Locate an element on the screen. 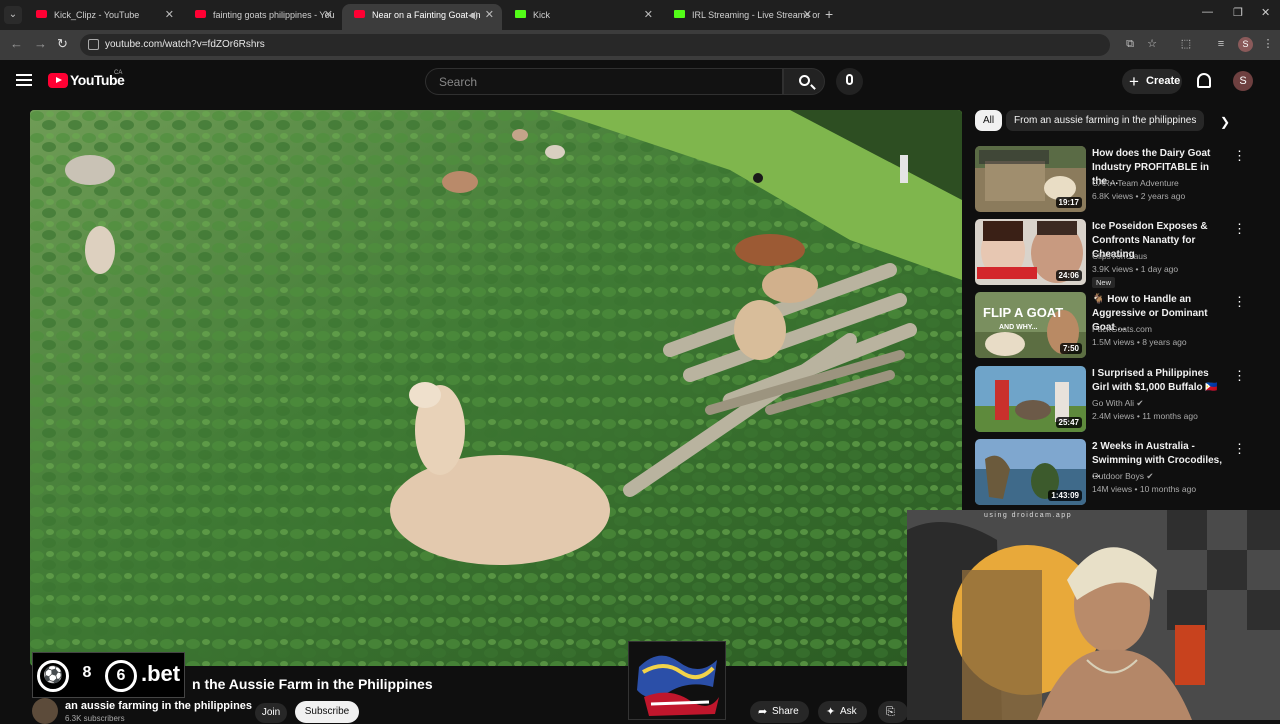  tab-title: Near on a Fainting Goat on is located at coordinates (426, 15).